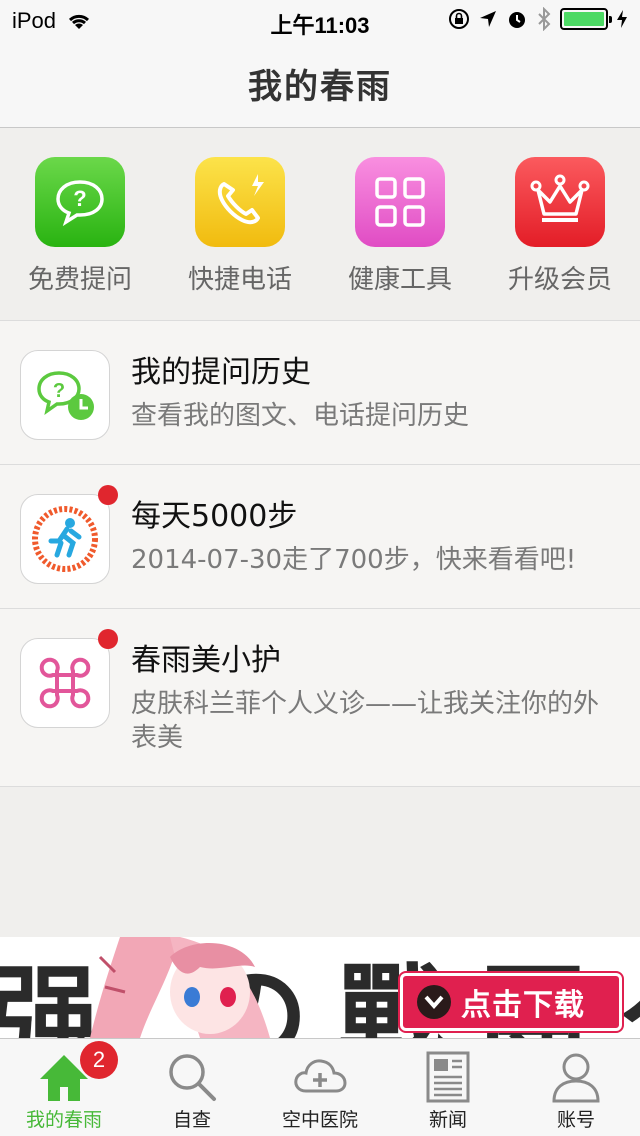 This screenshot has height=1136, width=640. I want to click on phone-icon, so click(240, 202).